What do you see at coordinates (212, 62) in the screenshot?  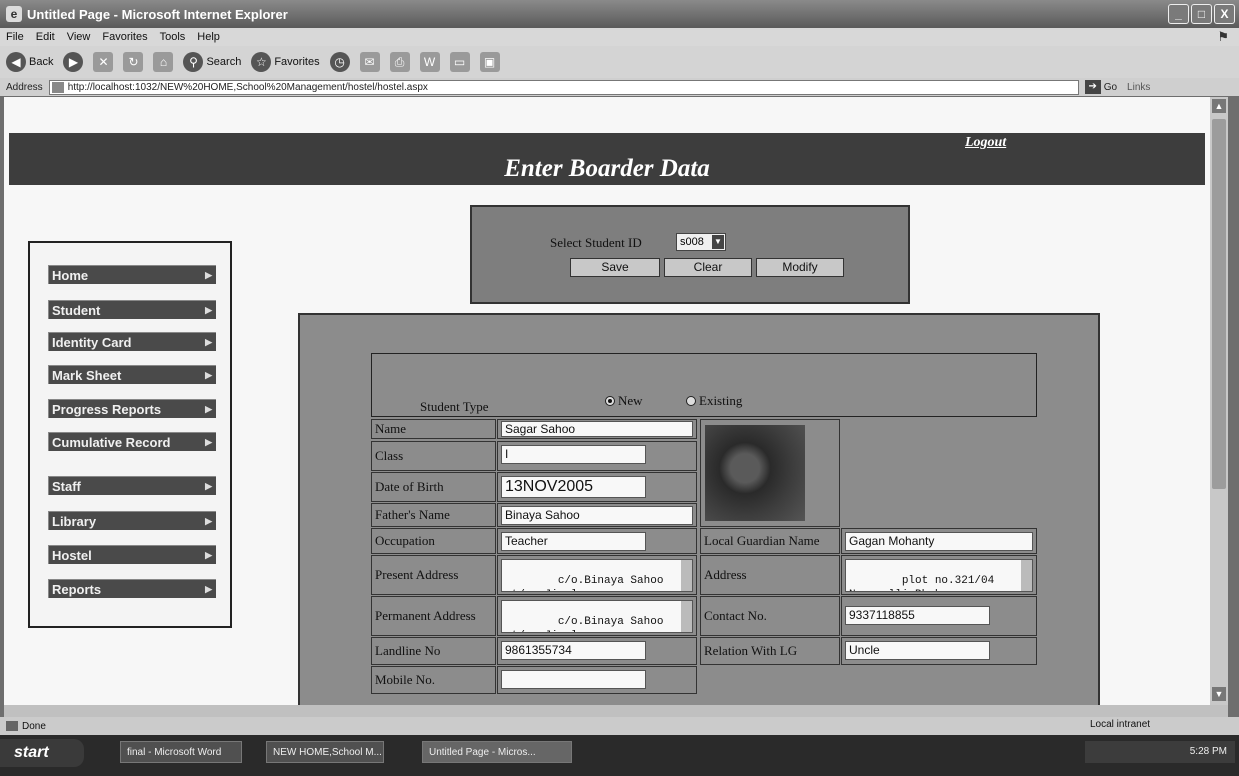 I see `search-button: ⚲ Search` at bounding box center [212, 62].